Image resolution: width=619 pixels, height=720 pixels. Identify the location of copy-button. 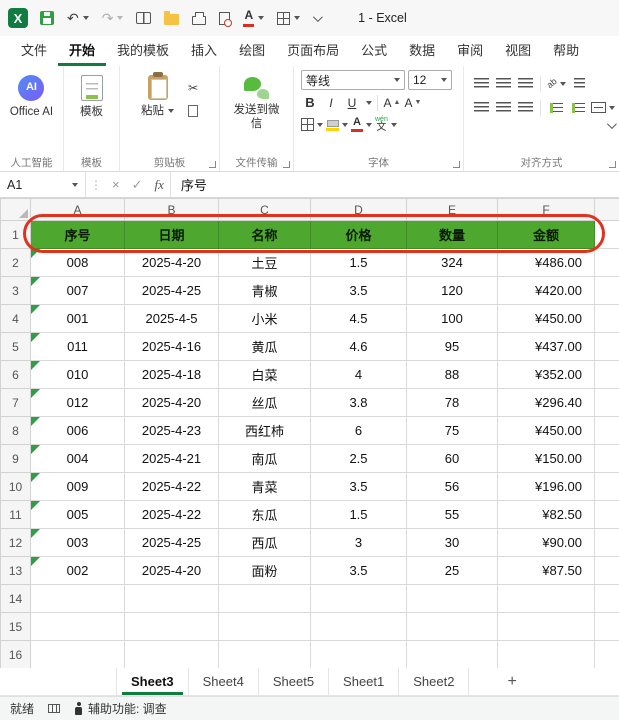
(194, 110).